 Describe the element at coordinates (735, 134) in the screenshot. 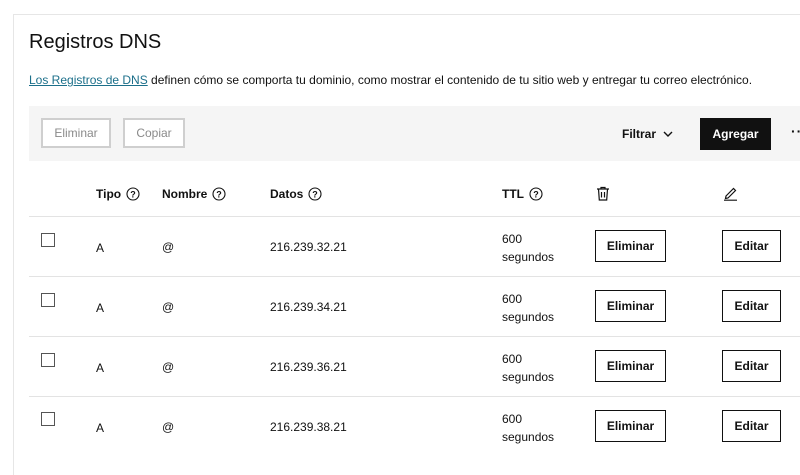

I see `add-record-button: Agregar` at that location.